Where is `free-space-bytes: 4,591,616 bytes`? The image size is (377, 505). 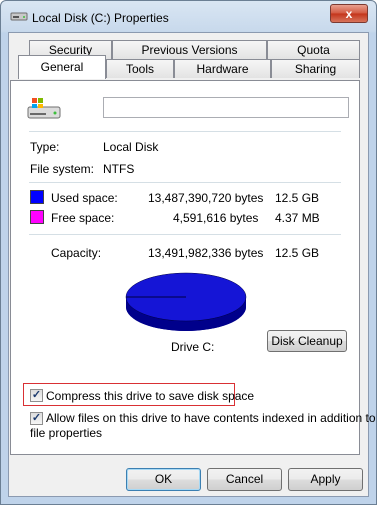 free-space-bytes: 4,591,616 bytes is located at coordinates (216, 218).